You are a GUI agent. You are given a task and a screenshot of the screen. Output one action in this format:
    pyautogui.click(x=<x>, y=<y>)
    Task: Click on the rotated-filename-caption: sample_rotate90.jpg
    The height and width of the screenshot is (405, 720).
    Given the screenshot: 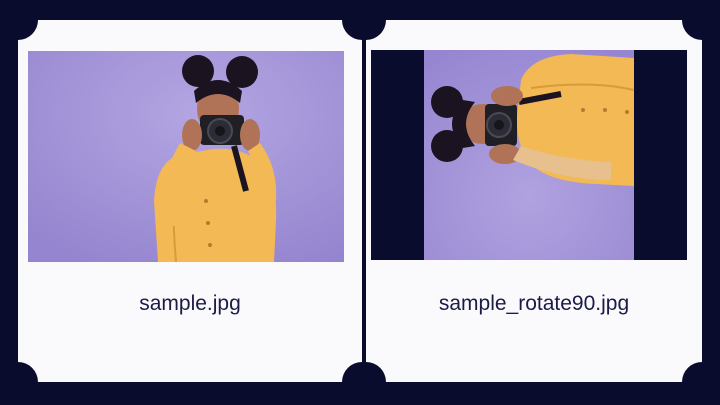 What is the action you would take?
    pyautogui.click(x=534, y=303)
    